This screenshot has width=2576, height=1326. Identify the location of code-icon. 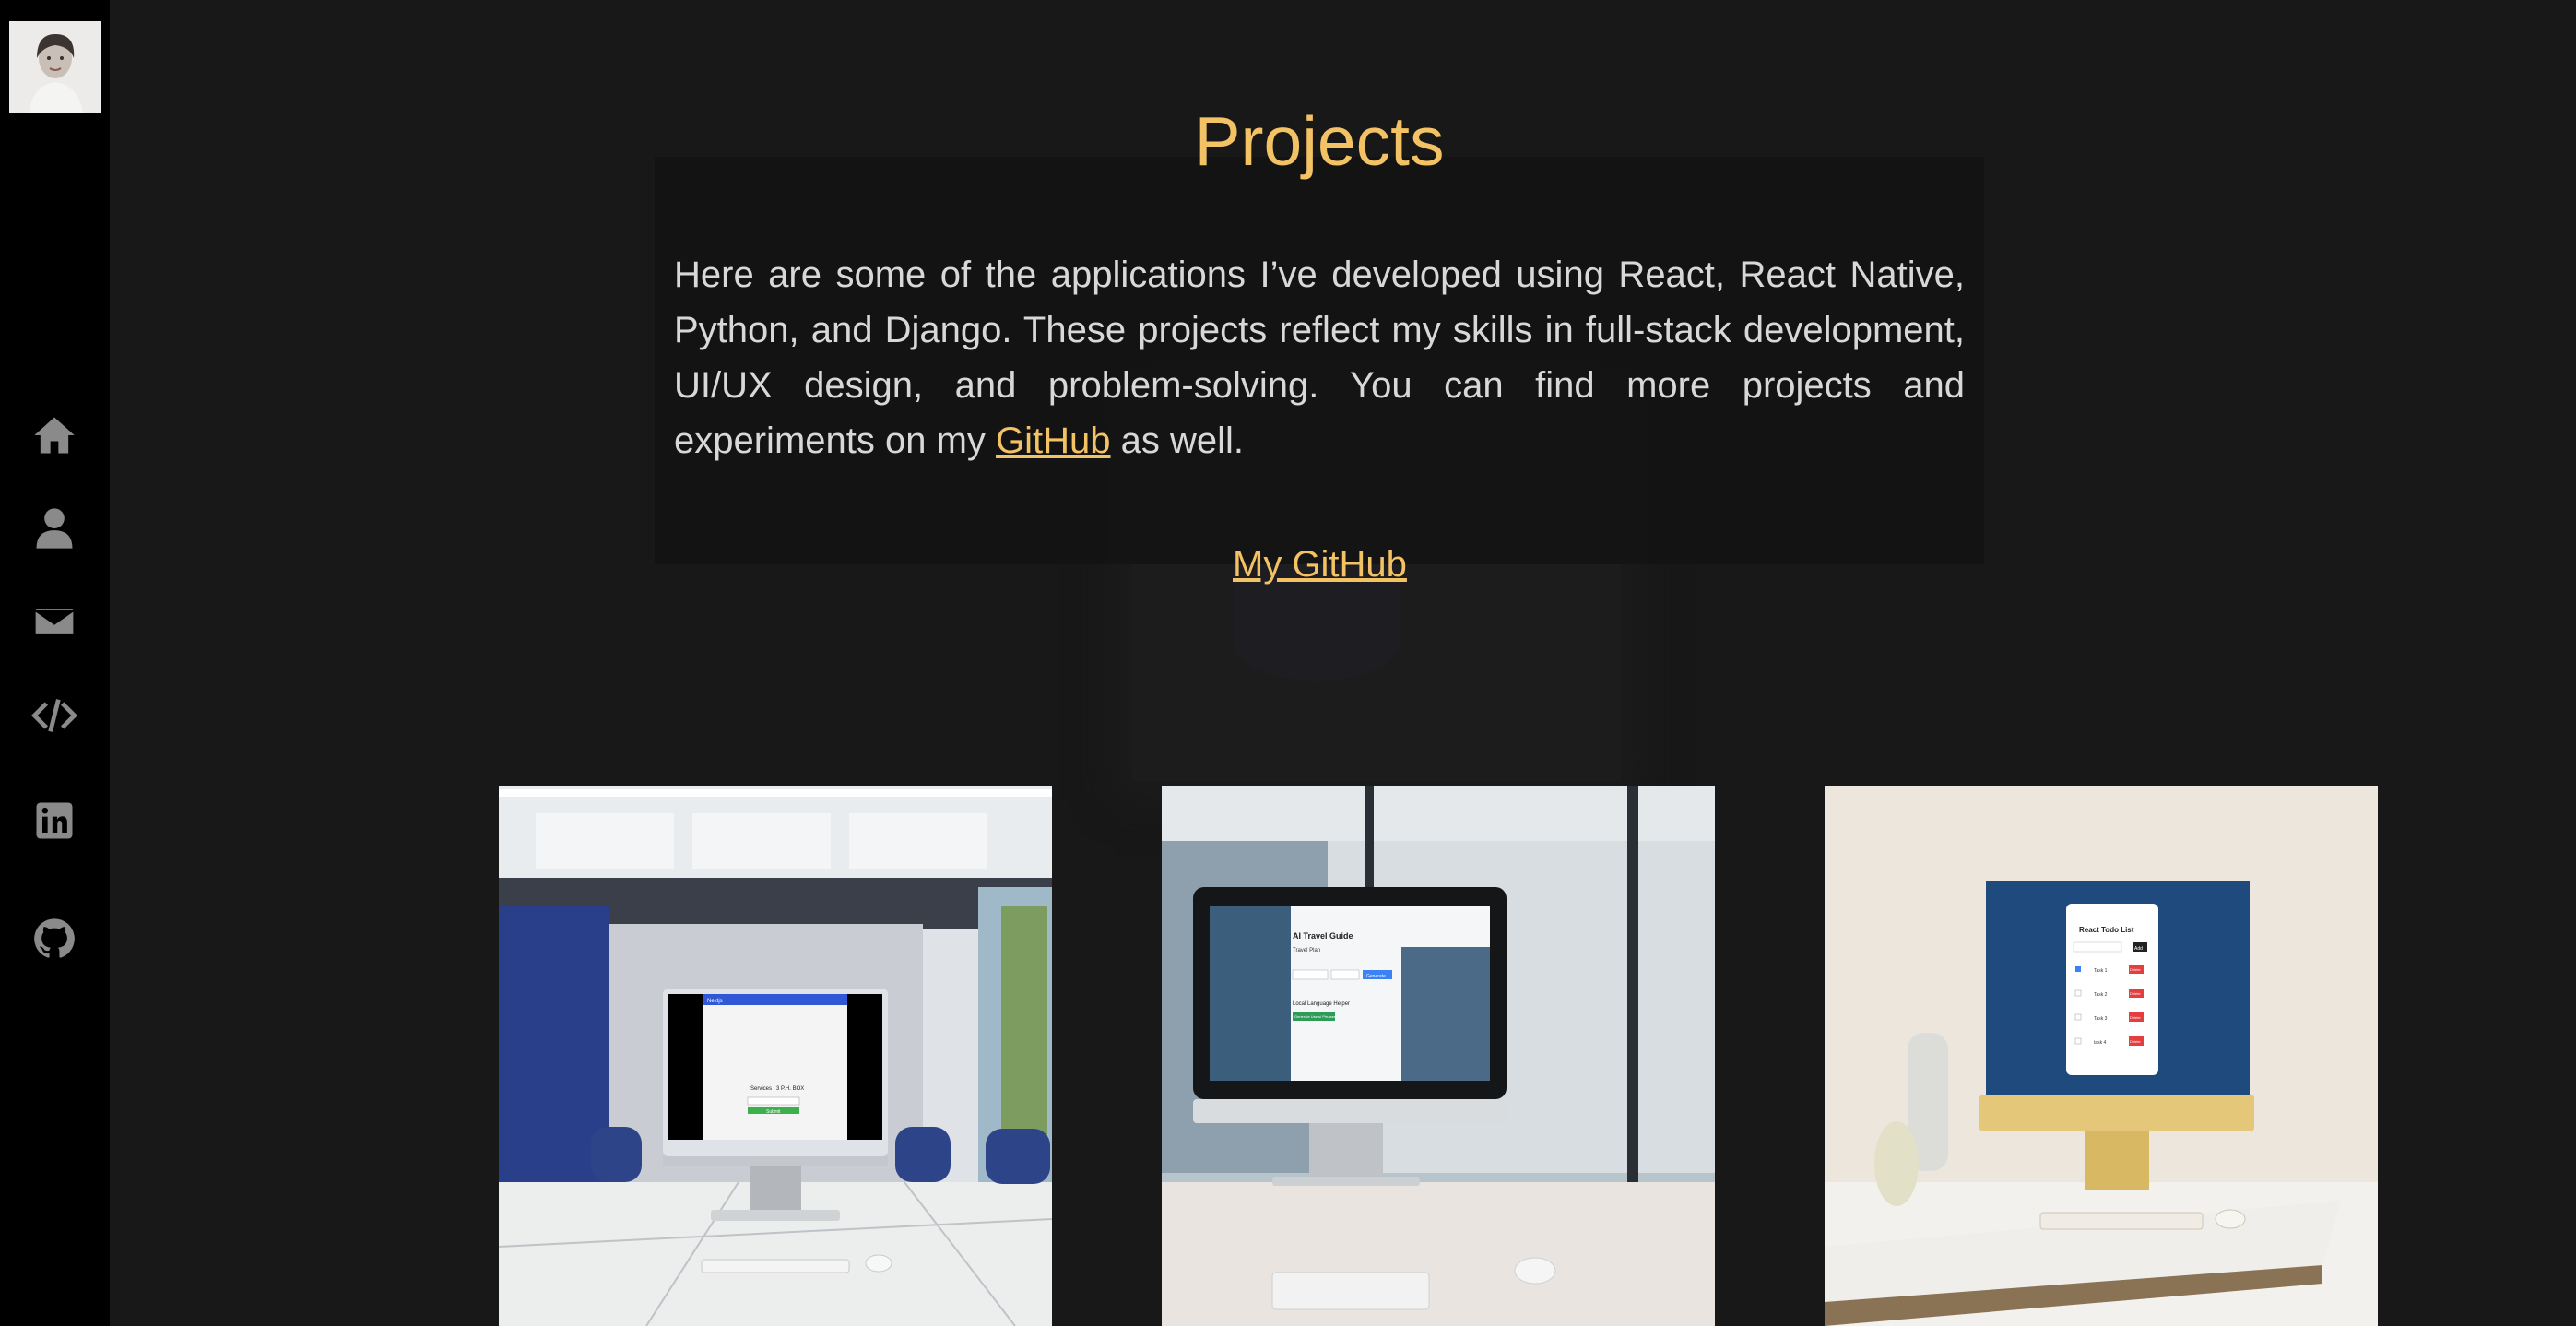
(54, 715).